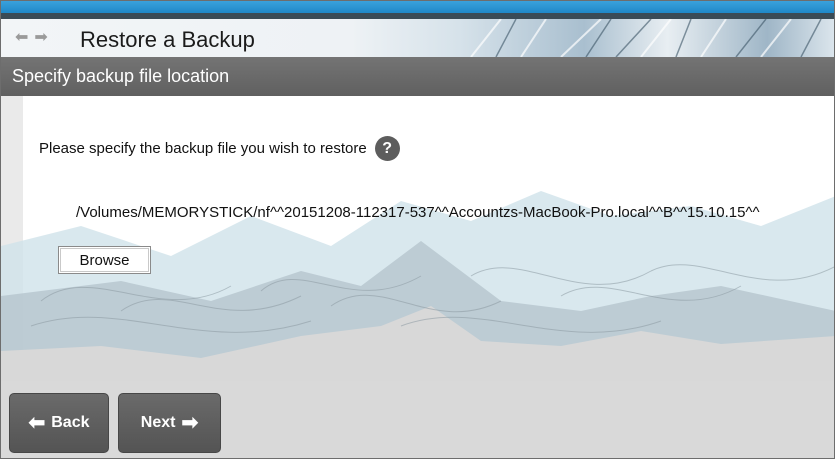 This screenshot has height=459, width=835. I want to click on back-button: ⬅ Back, so click(59, 423).